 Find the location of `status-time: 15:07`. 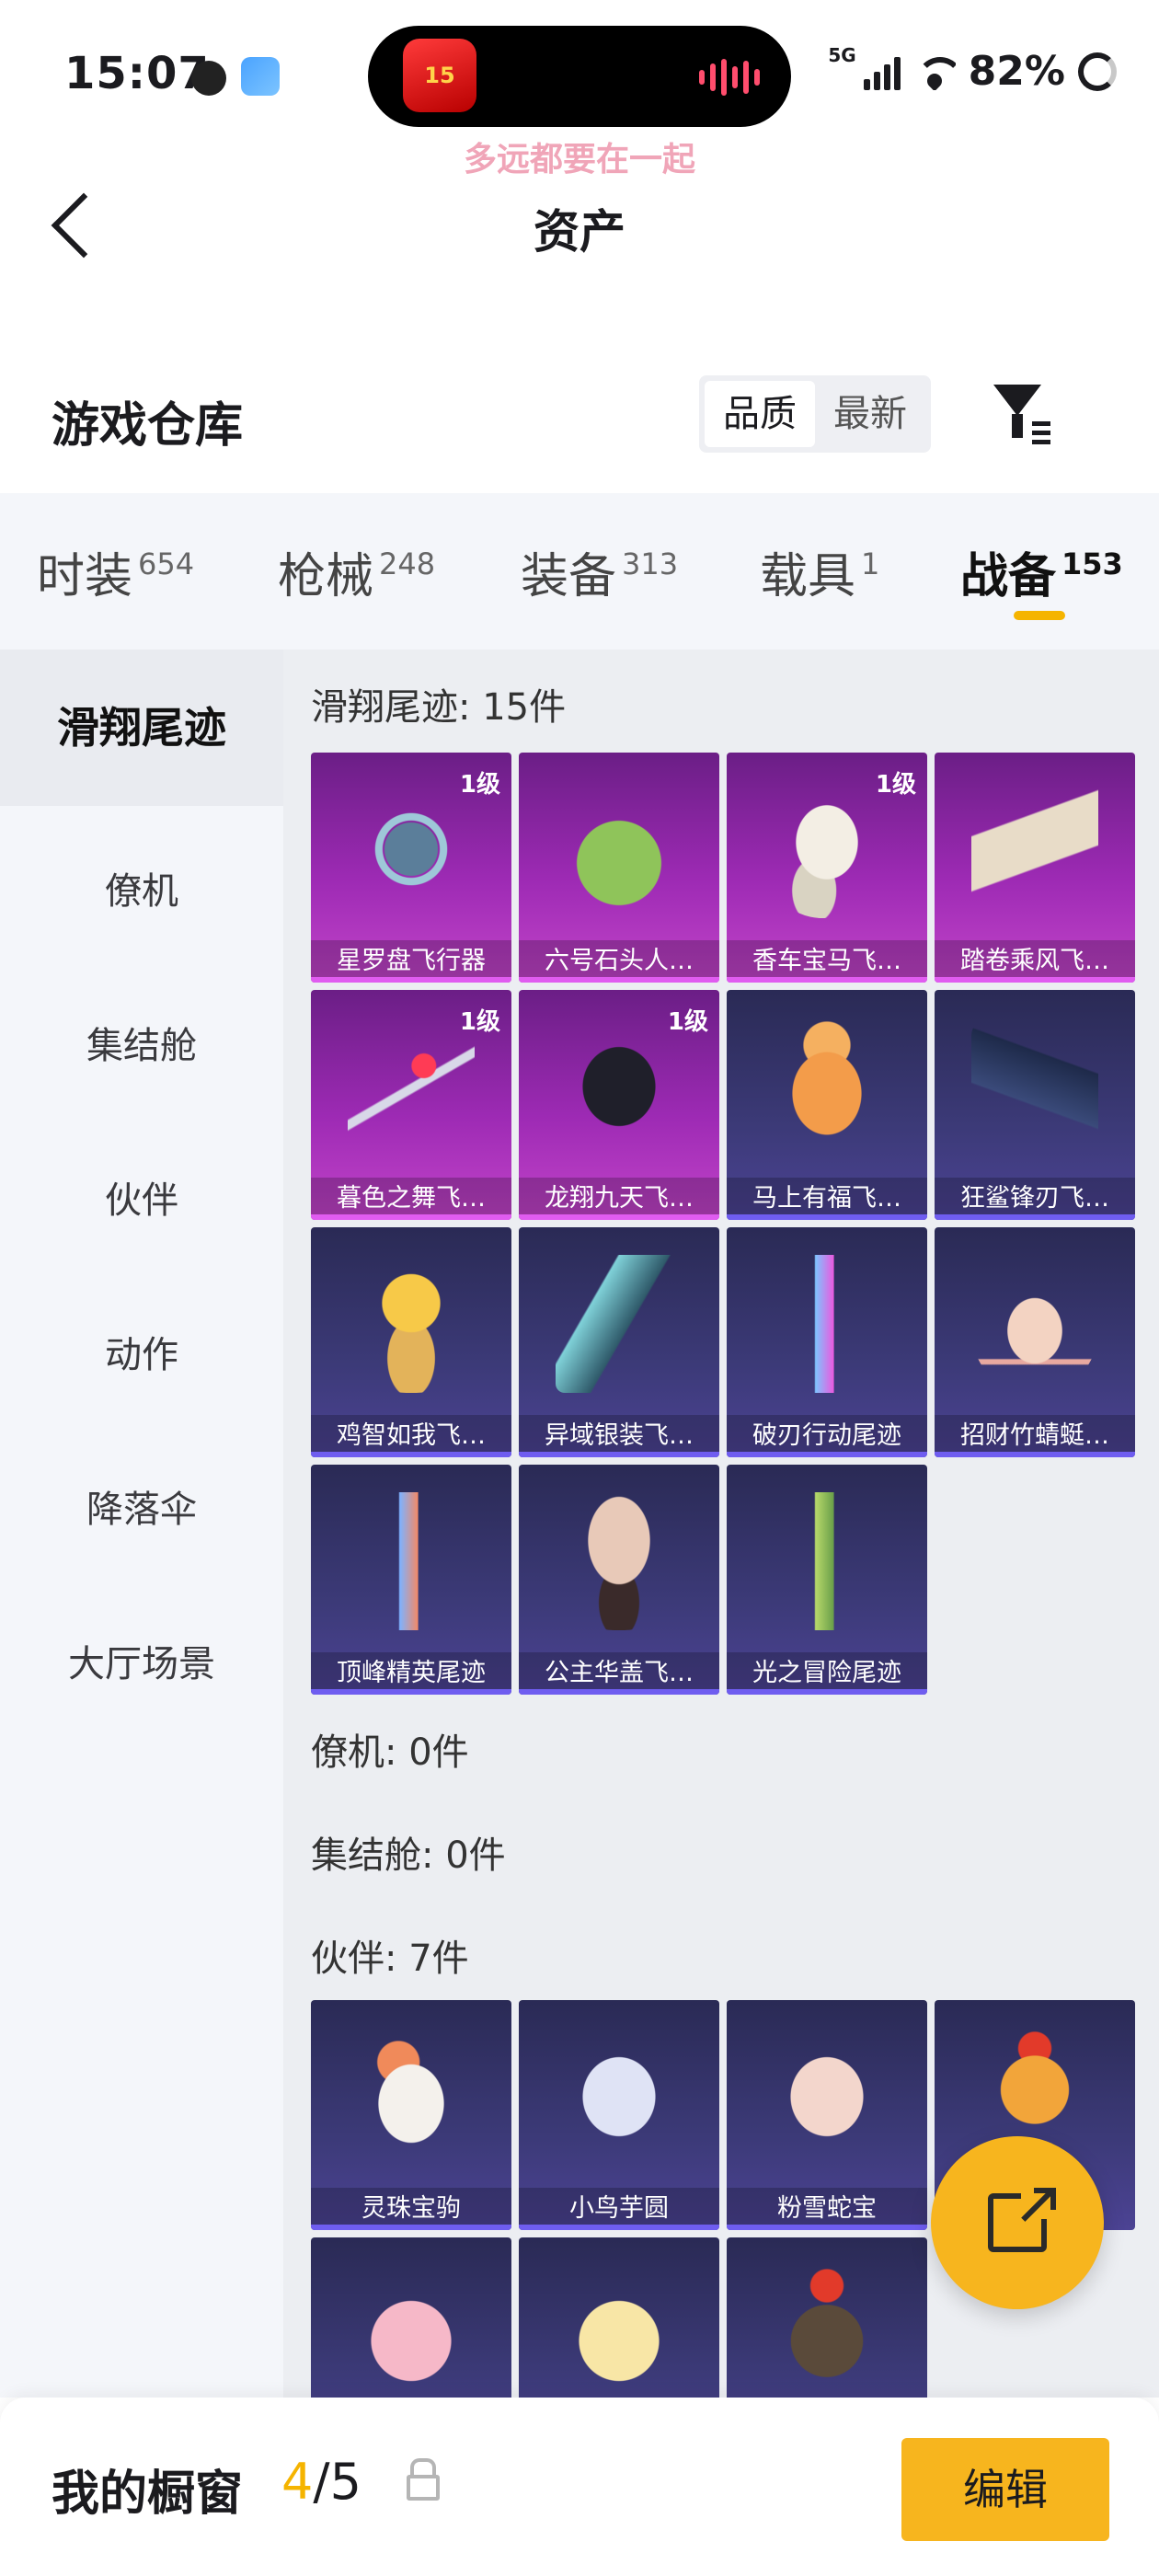

status-time: 15:07 is located at coordinates (137, 73).